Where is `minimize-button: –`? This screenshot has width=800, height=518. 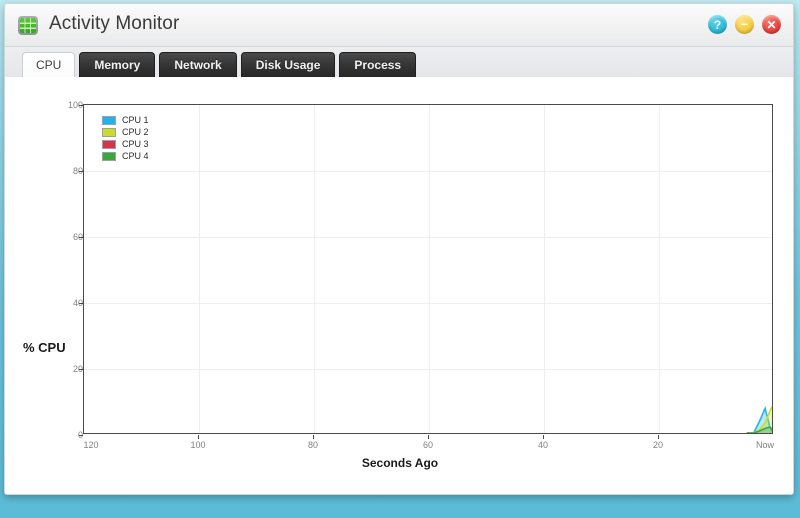 minimize-button: – is located at coordinates (744, 24).